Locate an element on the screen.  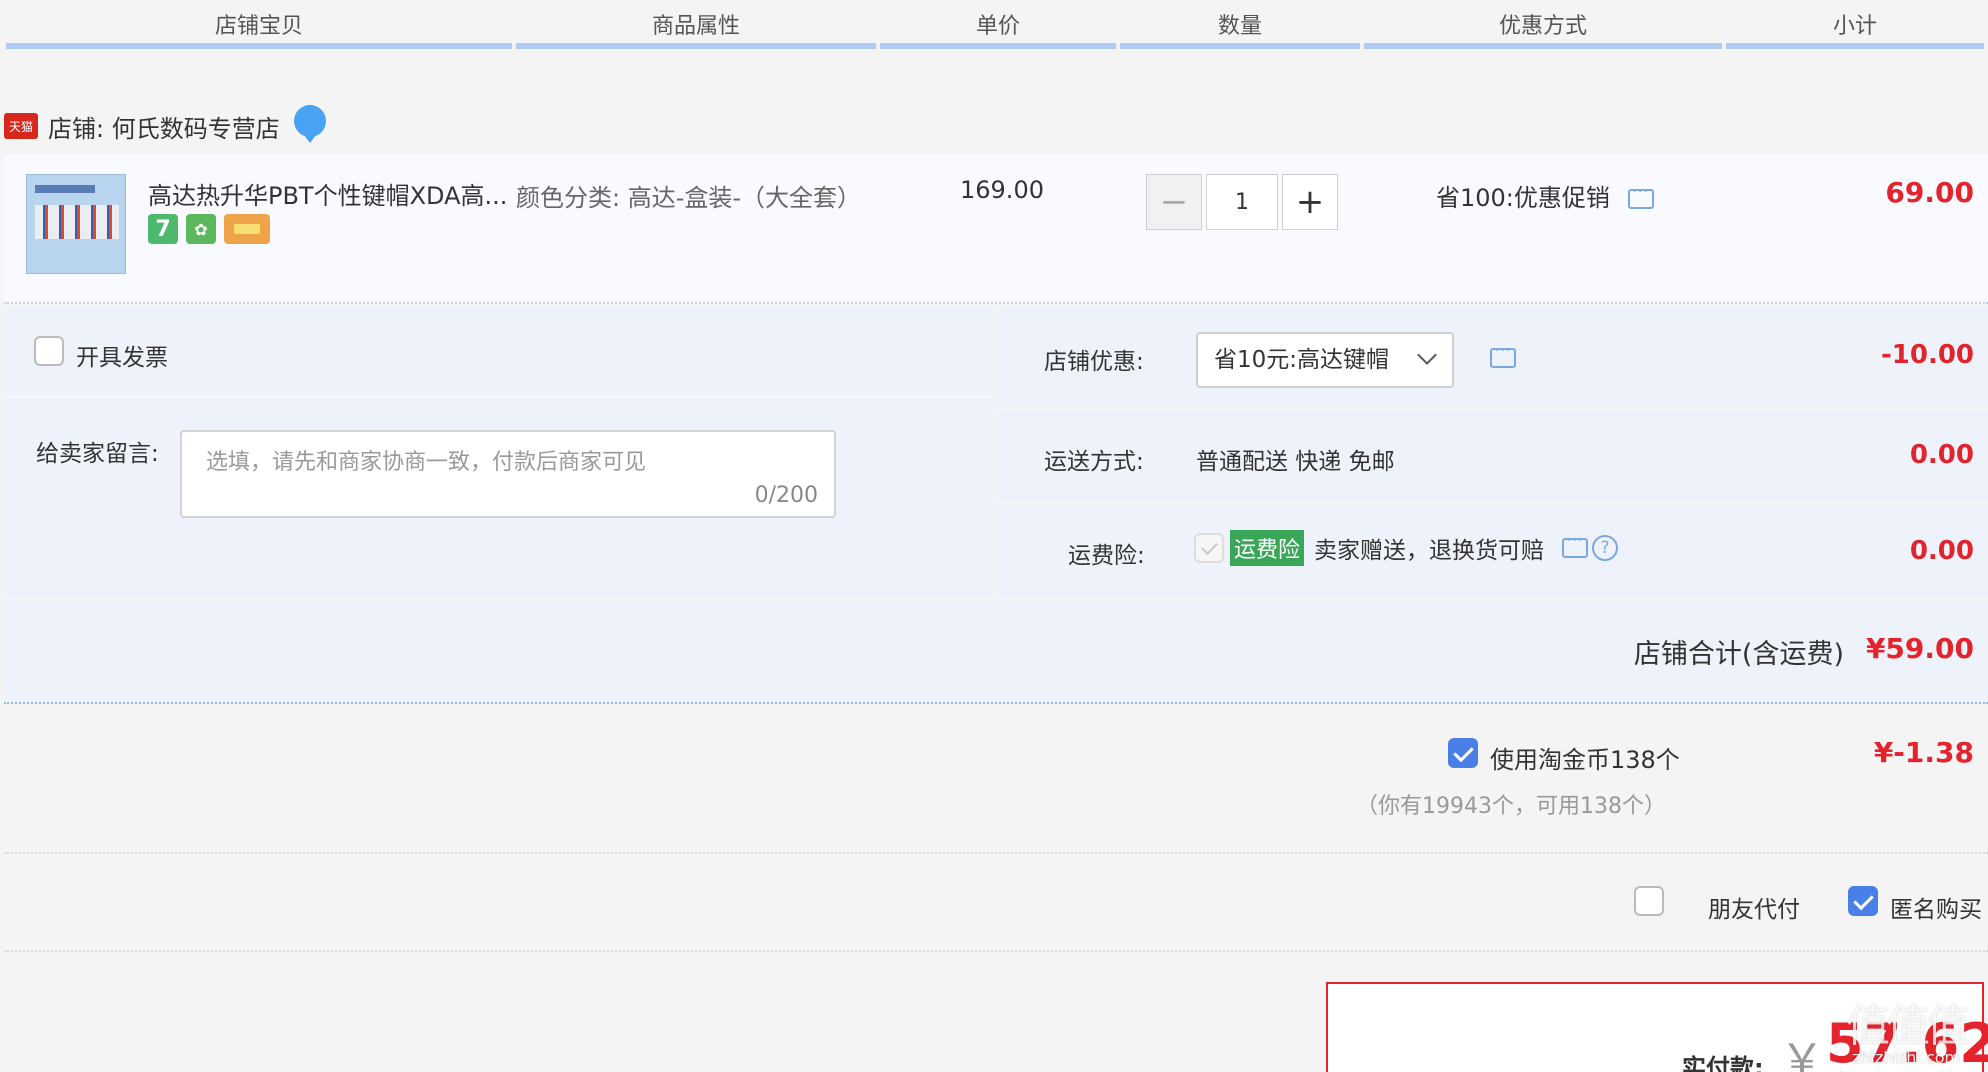
invoice-label: 开具发票 is located at coordinates (122, 358).